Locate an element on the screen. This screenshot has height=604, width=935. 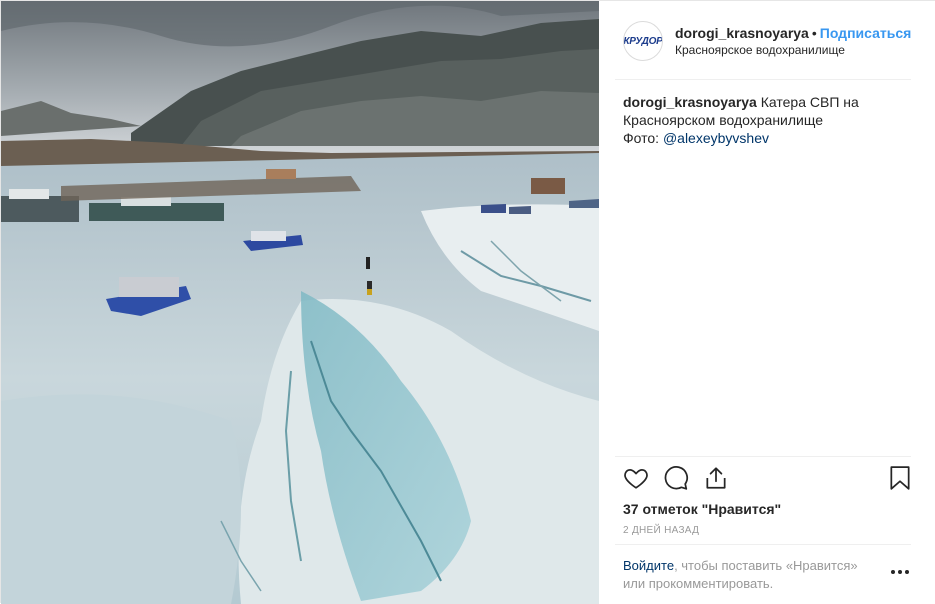
likes-count: 37 отметок "Нравится" is located at coordinates (702, 509).